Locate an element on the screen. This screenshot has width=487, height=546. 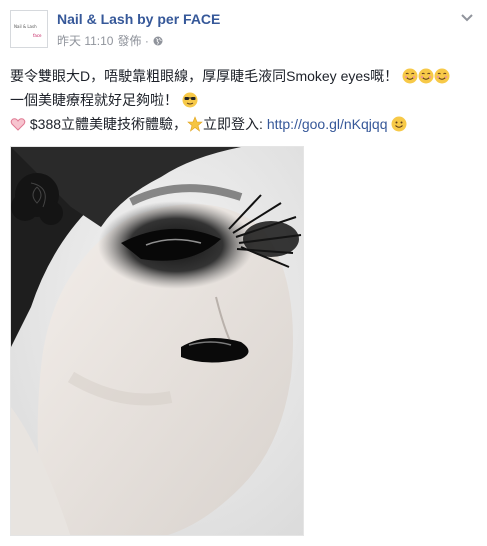
page-avatar: Nail & Lash face is located at coordinates (29, 29).